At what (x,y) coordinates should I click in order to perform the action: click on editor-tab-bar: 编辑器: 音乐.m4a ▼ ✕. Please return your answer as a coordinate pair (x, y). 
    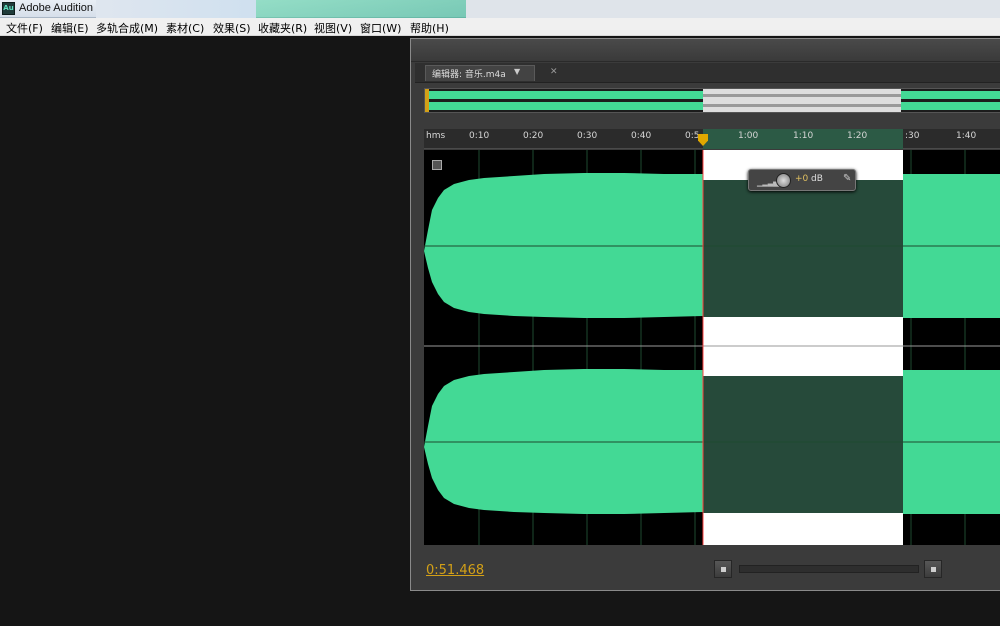
    Looking at the image, I should click on (707, 73).